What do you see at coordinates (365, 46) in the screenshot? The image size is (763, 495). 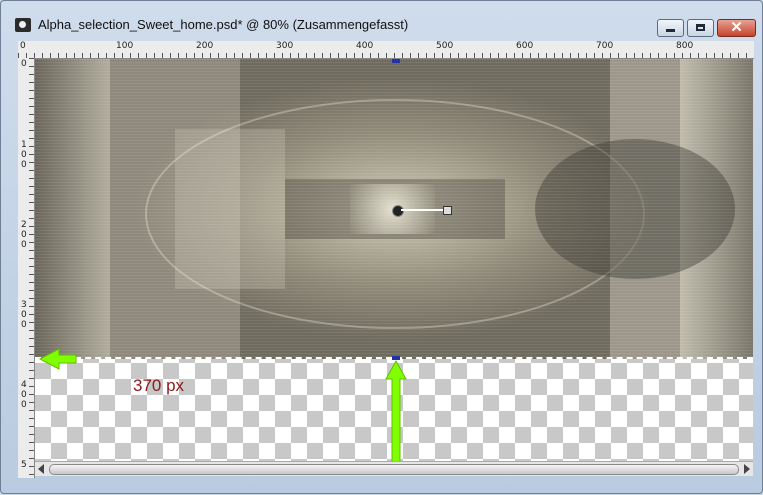 I see `ruler-label: 400` at bounding box center [365, 46].